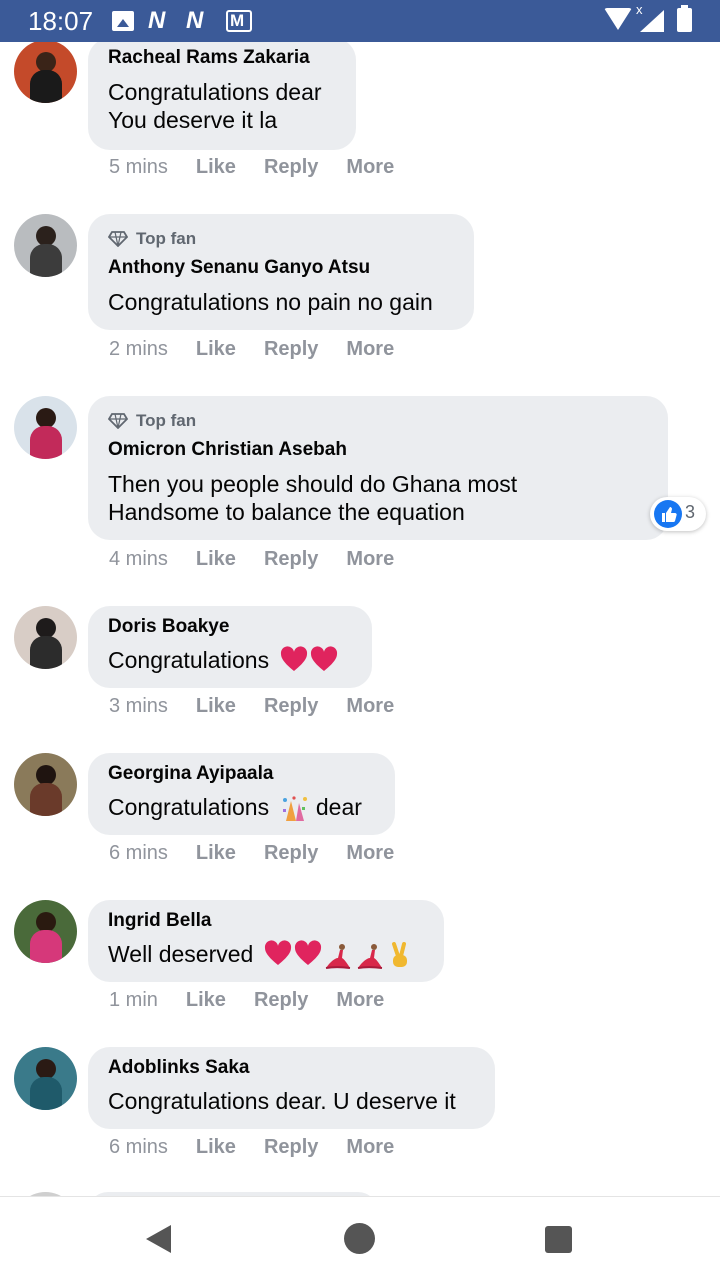 This screenshot has width=720, height=1280. I want to click on comment-text: Congratulations no pain no gain, so click(270, 302).